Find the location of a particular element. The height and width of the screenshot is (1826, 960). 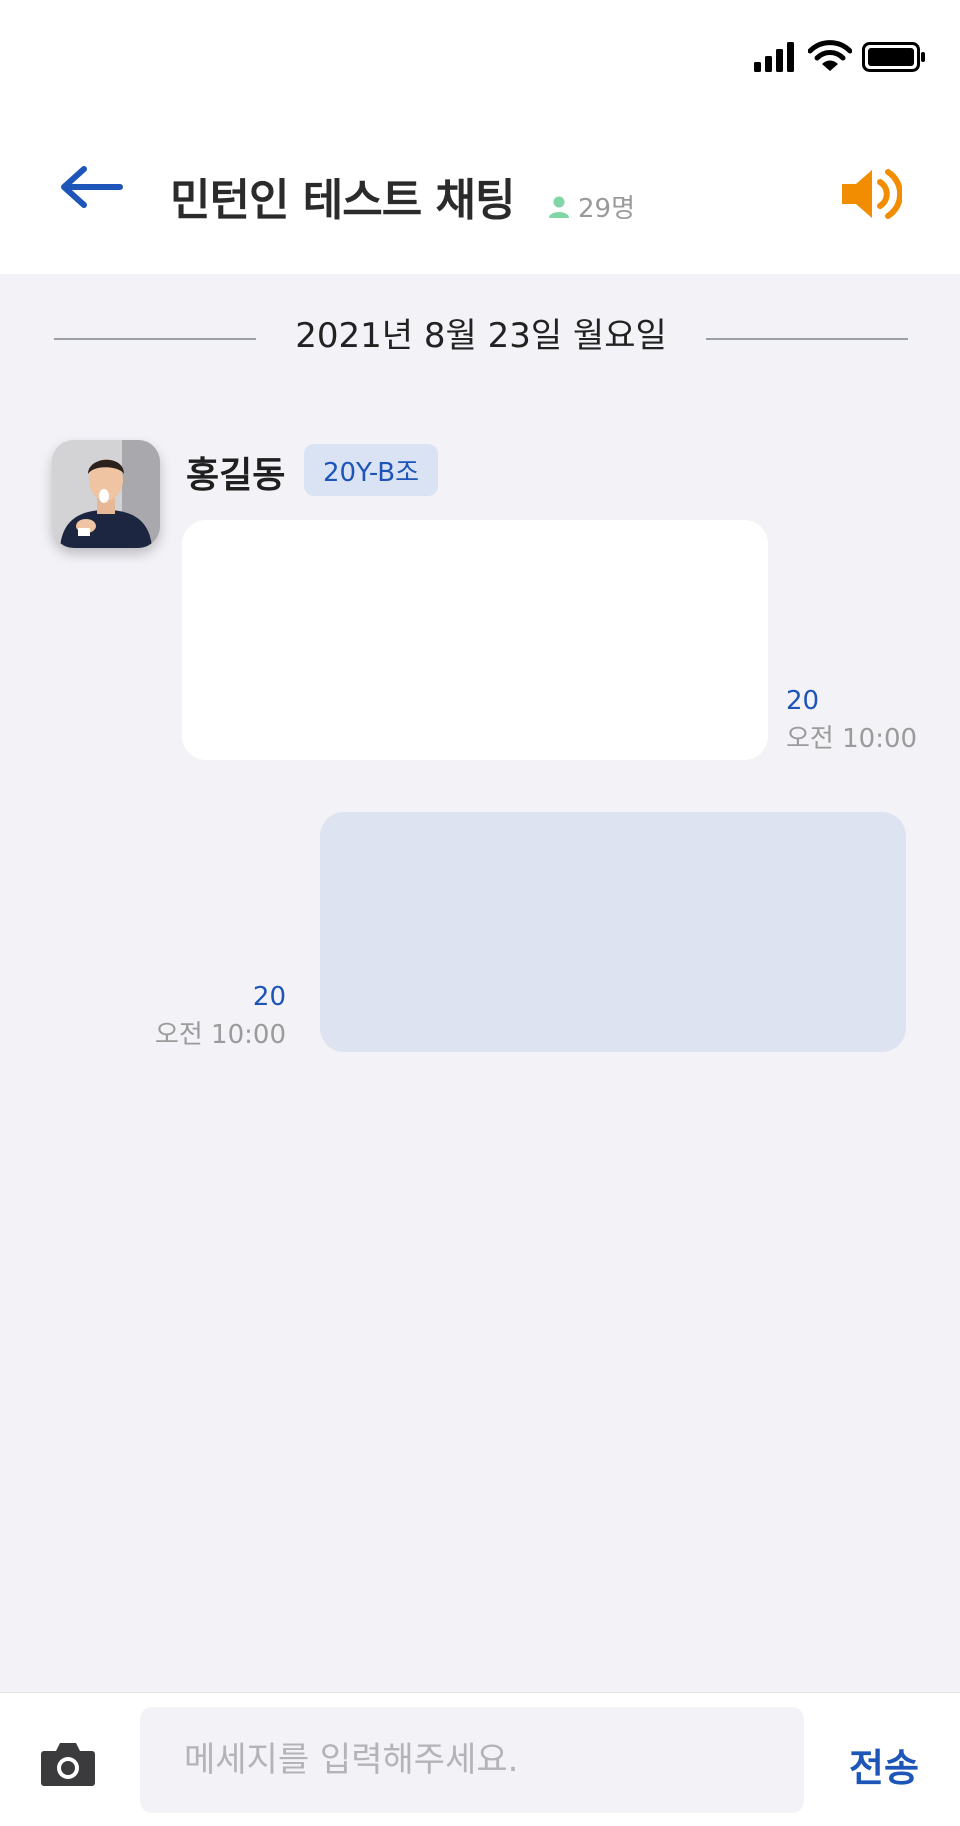

chat-header: 민턴인 테스트 채팅 29명 is located at coordinates (480, 192).